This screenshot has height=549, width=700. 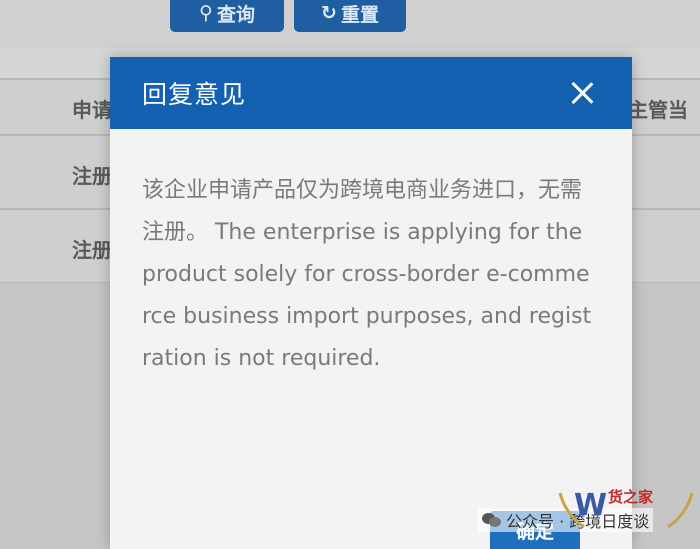 I want to click on query-button: ⚲ 查询, so click(x=227, y=16).